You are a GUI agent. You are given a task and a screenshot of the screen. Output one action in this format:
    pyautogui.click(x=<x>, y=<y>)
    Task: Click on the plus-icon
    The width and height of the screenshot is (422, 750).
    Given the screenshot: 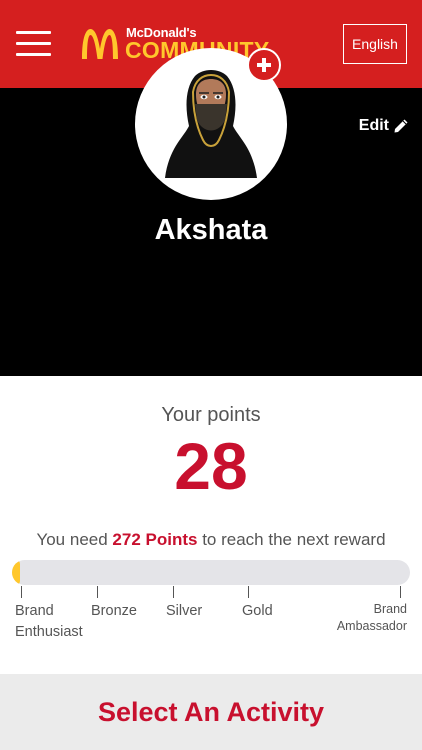 What is the action you would take?
    pyautogui.click(x=264, y=65)
    